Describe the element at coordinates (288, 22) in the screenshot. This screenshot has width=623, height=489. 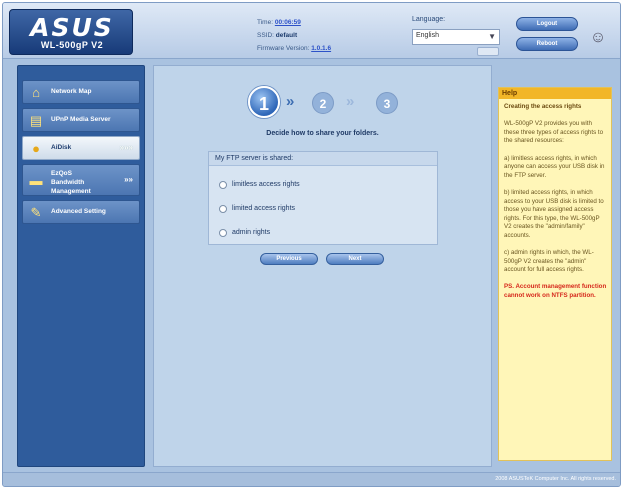
I see `time-value: 00:06:59` at that location.